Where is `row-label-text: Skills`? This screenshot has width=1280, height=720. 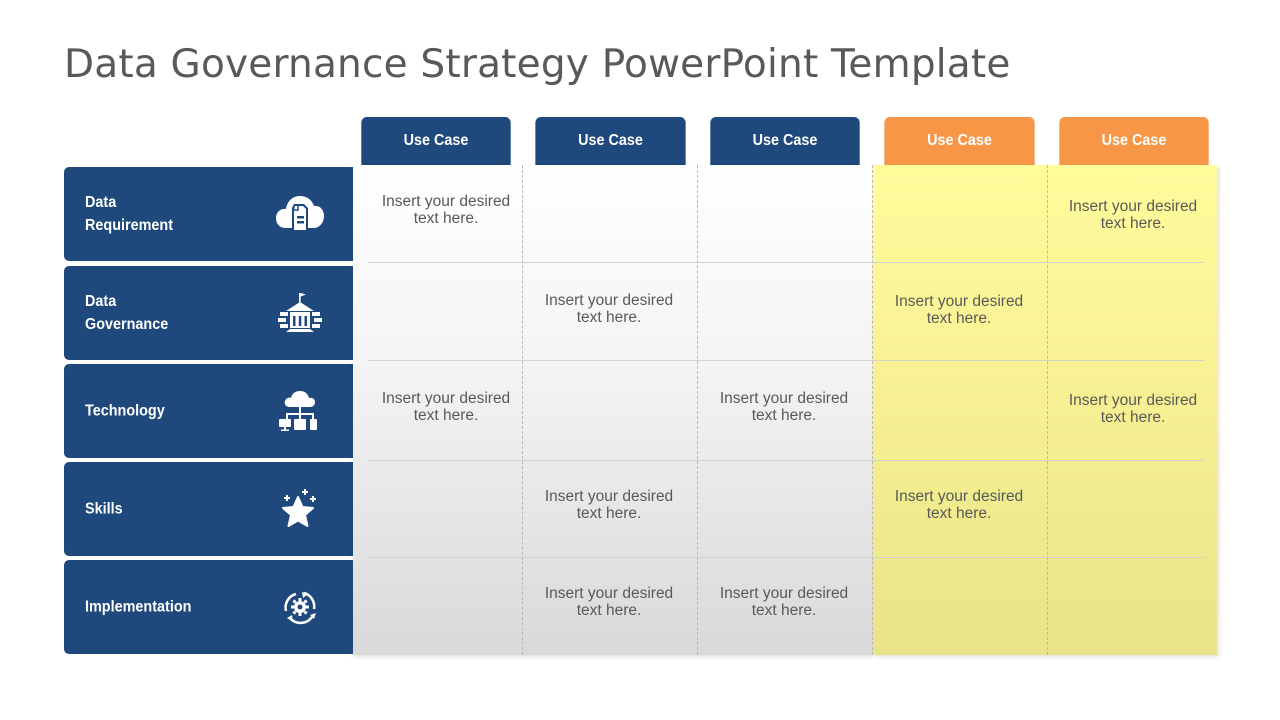
row-label-text: Skills is located at coordinates (104, 509).